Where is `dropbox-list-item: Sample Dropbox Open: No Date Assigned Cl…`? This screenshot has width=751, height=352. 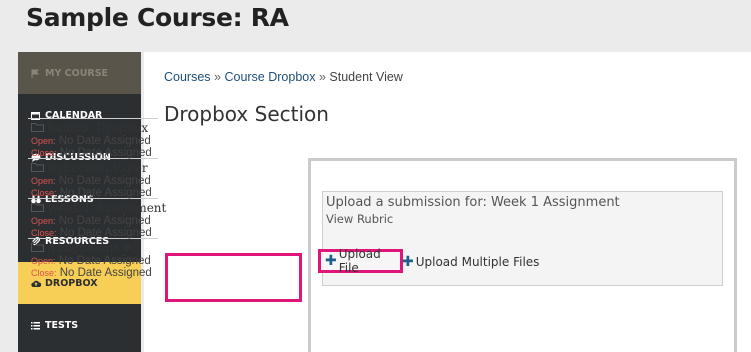
dropbox-list-item: Sample Dropbox Open: No Date Assigned Cl… is located at coordinates (93, 138).